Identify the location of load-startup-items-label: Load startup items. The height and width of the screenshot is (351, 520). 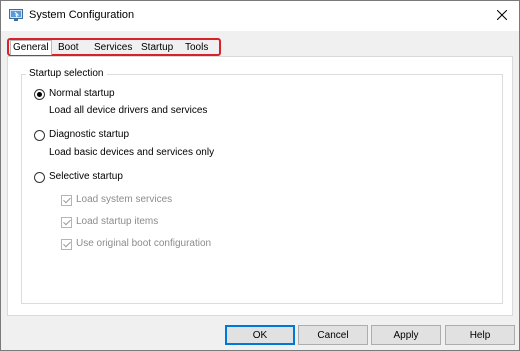
(117, 221).